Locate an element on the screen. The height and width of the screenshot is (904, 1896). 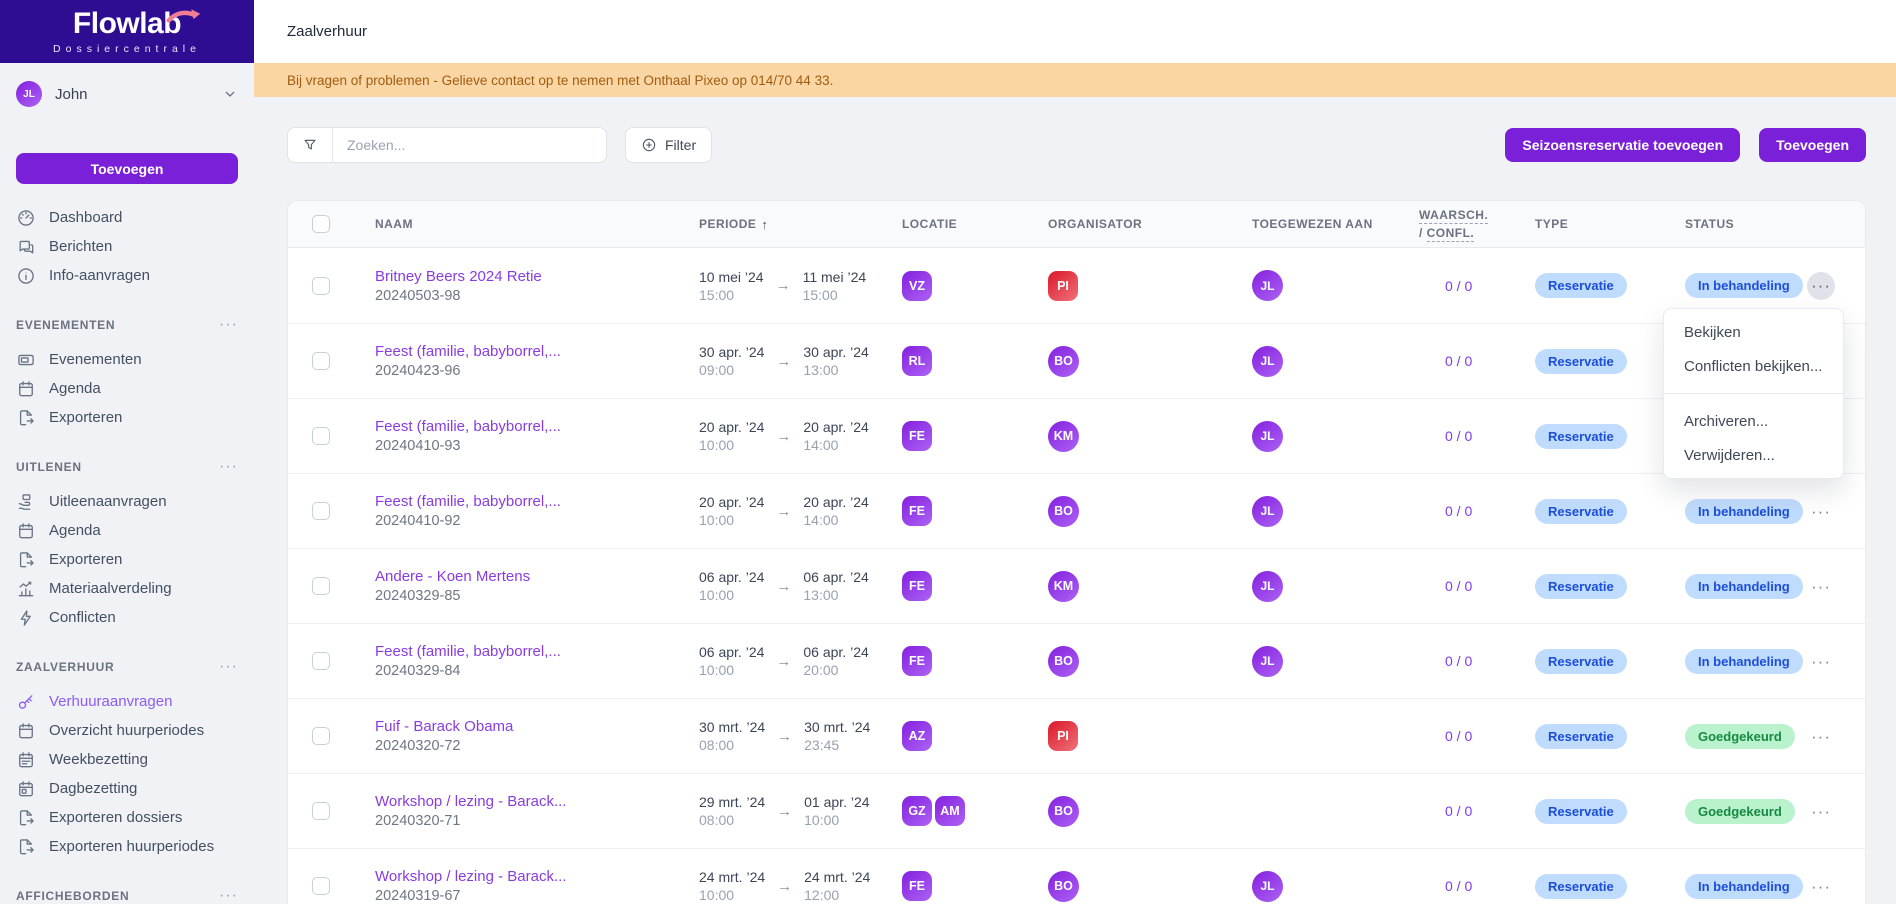
filter-button: Filter is located at coordinates (669, 145).